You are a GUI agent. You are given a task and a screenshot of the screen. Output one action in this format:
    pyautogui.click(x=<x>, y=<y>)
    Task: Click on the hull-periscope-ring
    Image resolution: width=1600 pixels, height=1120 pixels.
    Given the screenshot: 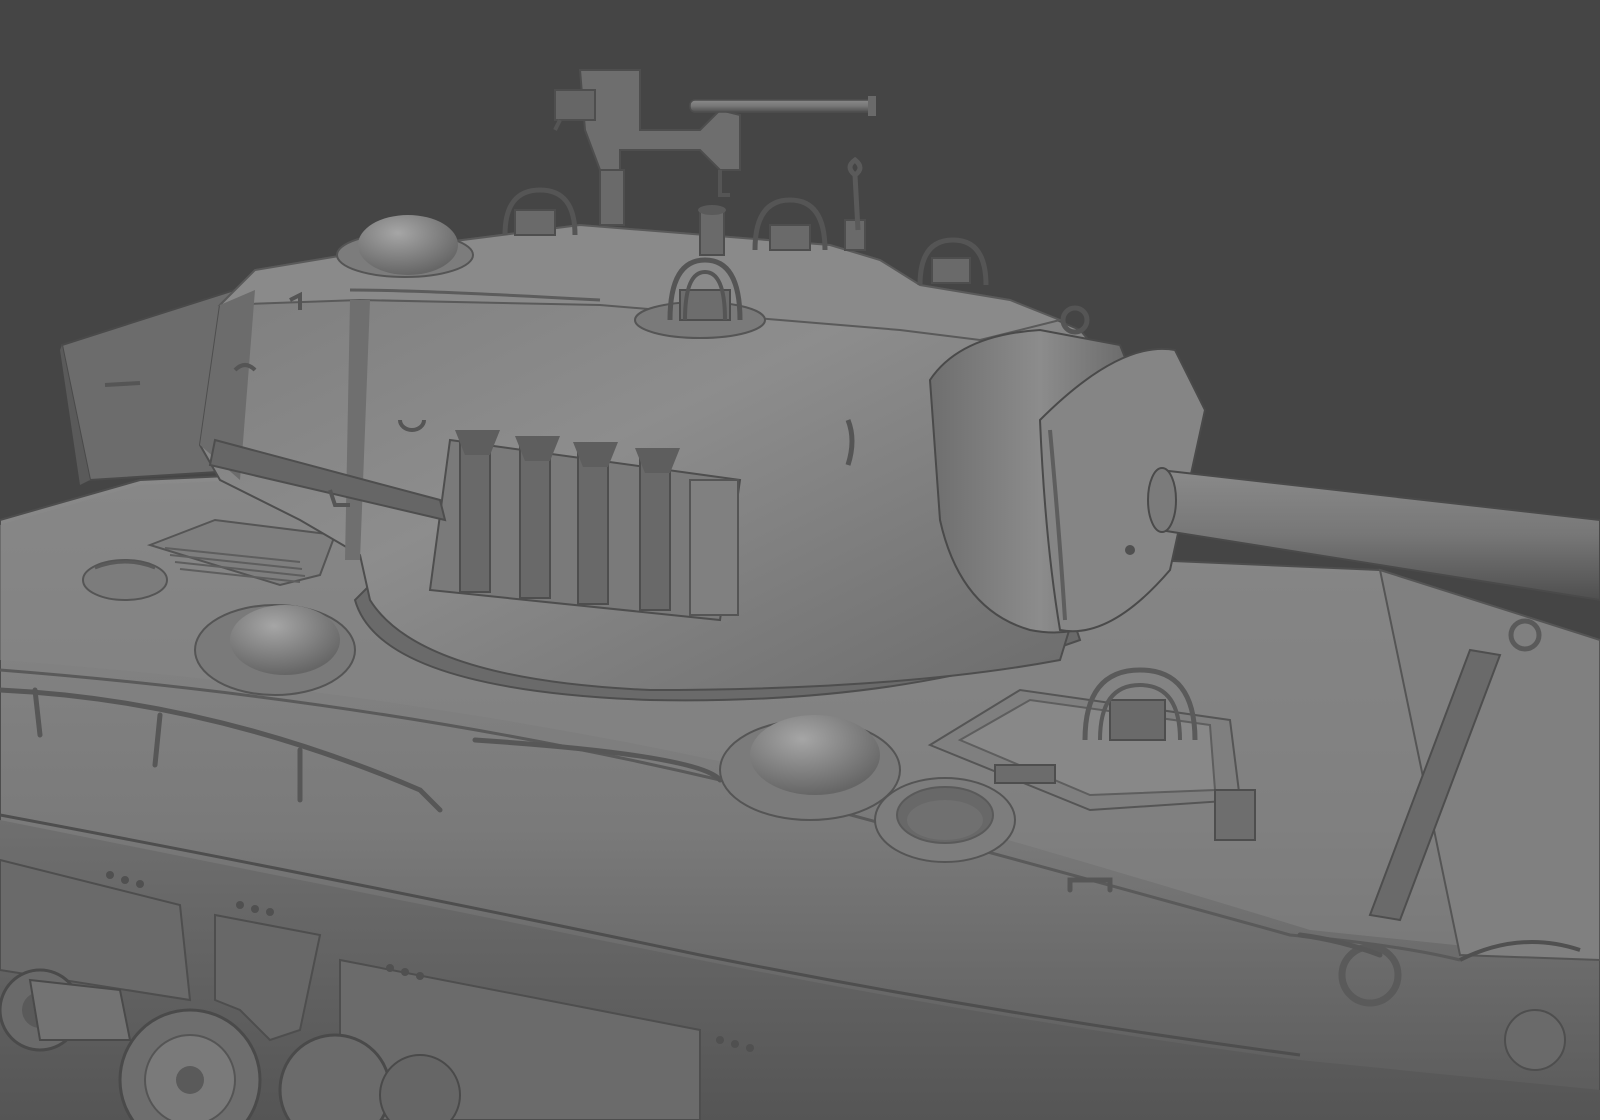 What is the action you would take?
    pyautogui.click(x=945, y=820)
    